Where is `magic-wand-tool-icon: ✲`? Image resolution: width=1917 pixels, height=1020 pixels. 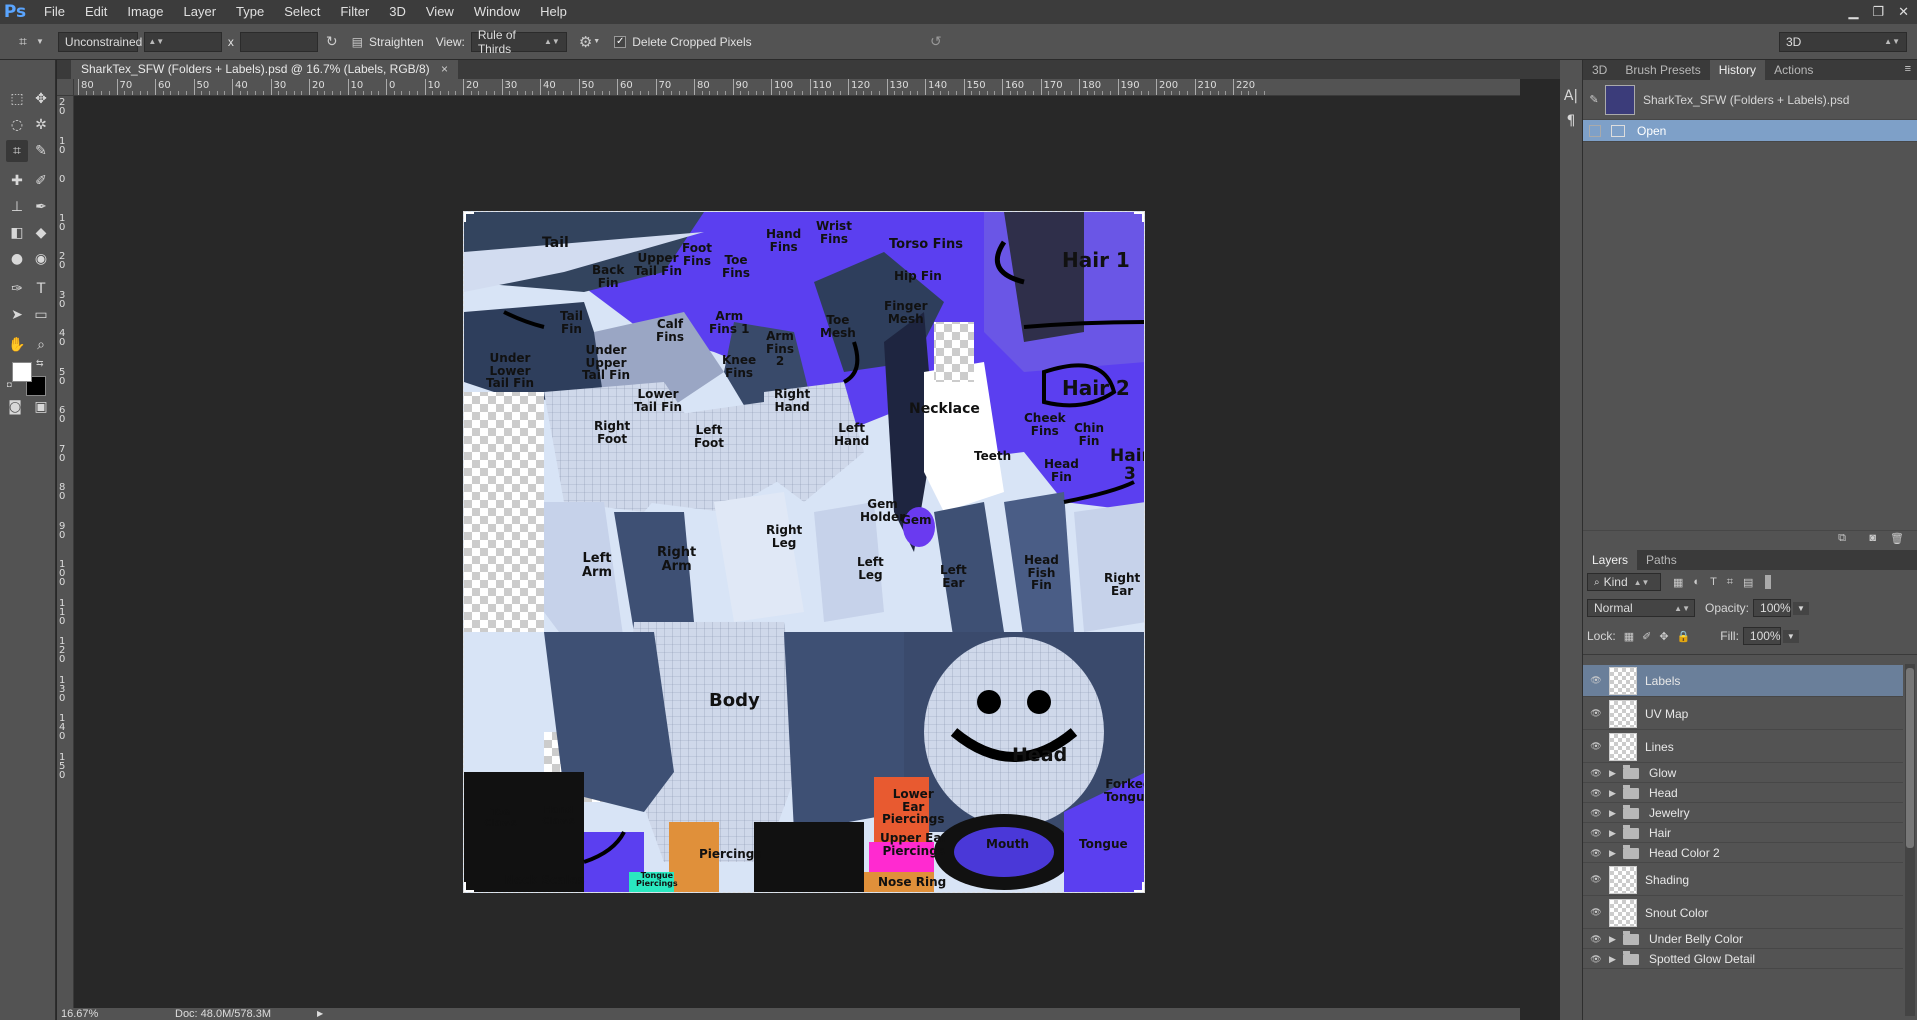
magic-wand-tool-icon: ✲ is located at coordinates (41, 125).